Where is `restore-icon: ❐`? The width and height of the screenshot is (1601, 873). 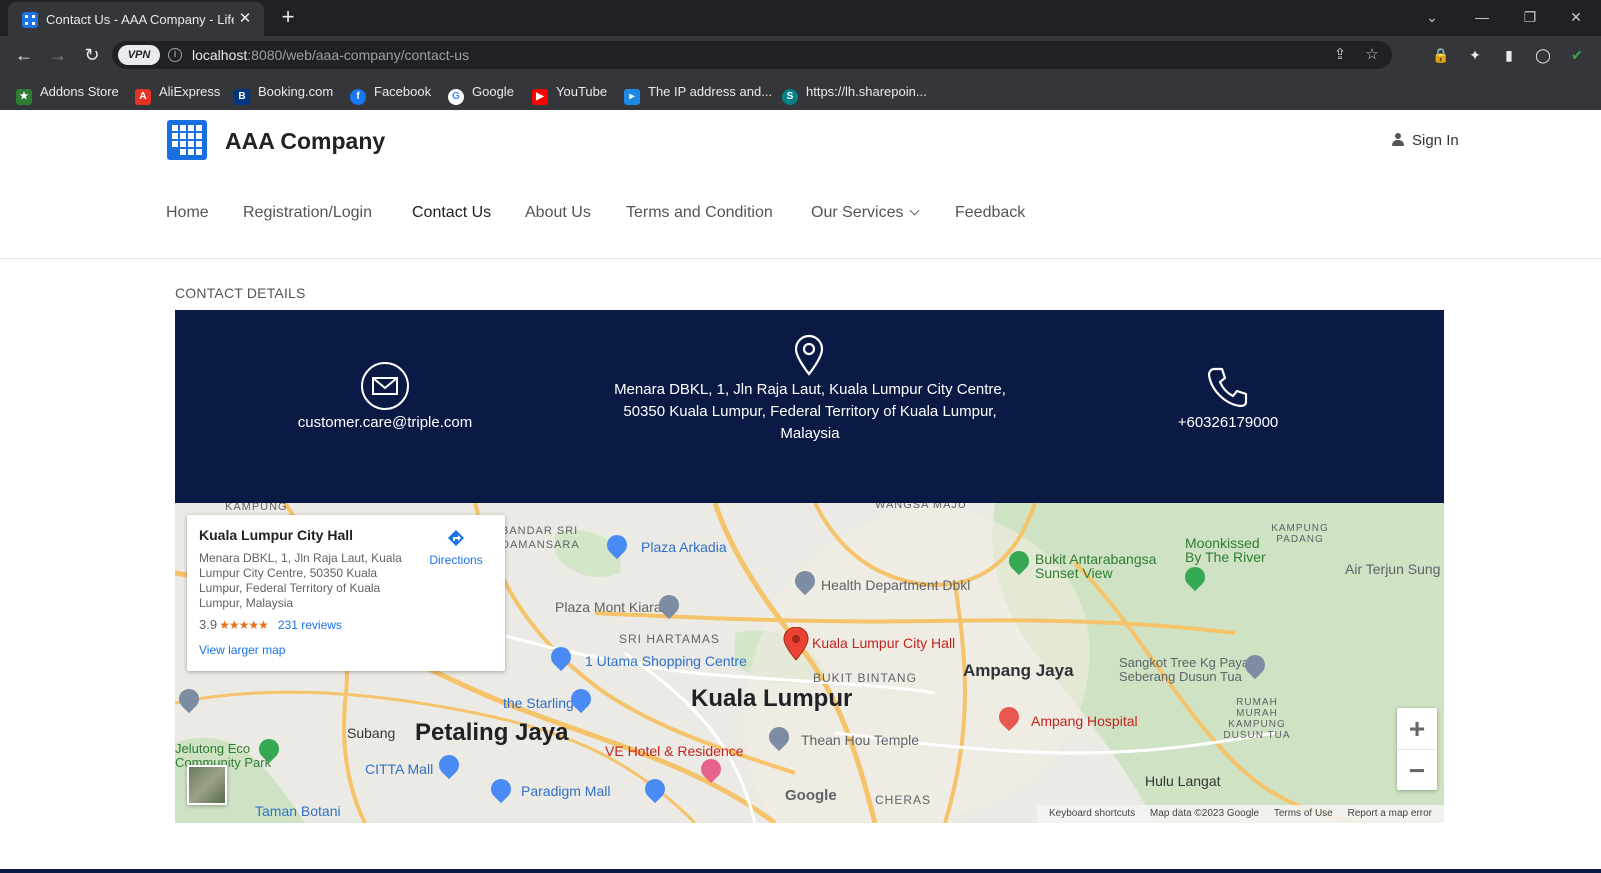
restore-icon: ❐ is located at coordinates (1530, 18).